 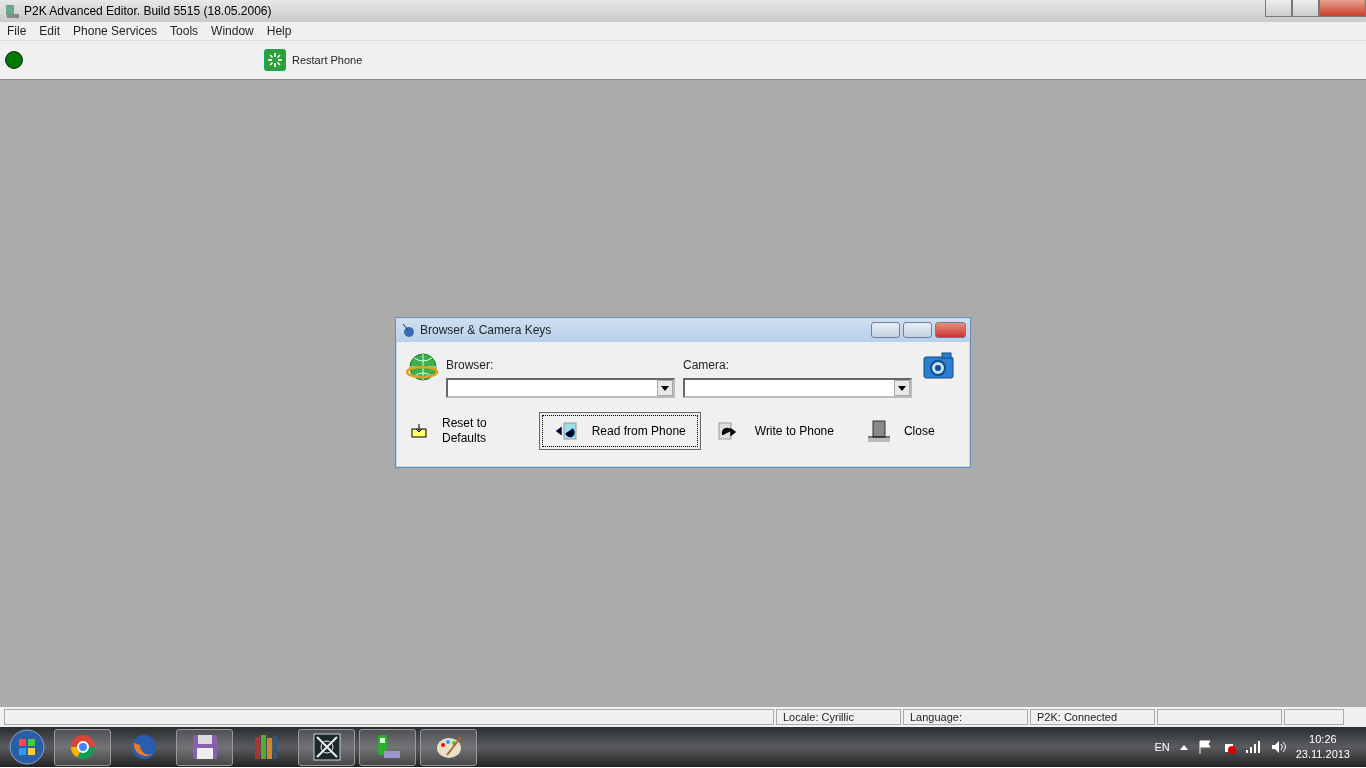 What do you see at coordinates (1204, 747) in the screenshot?
I see `flag-icon` at bounding box center [1204, 747].